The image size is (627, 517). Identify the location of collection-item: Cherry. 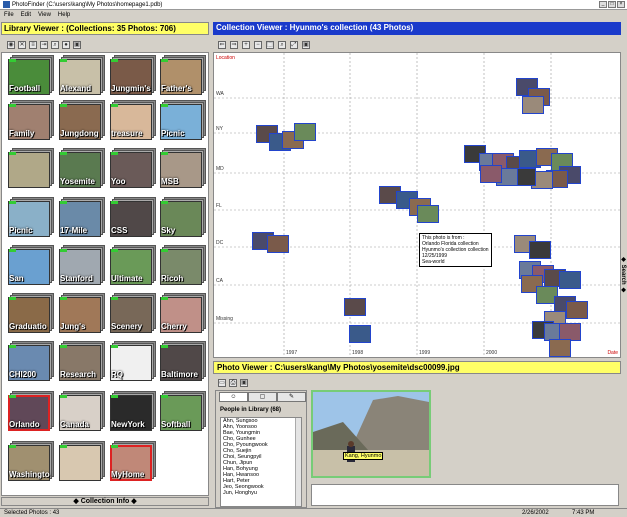
(183, 313).